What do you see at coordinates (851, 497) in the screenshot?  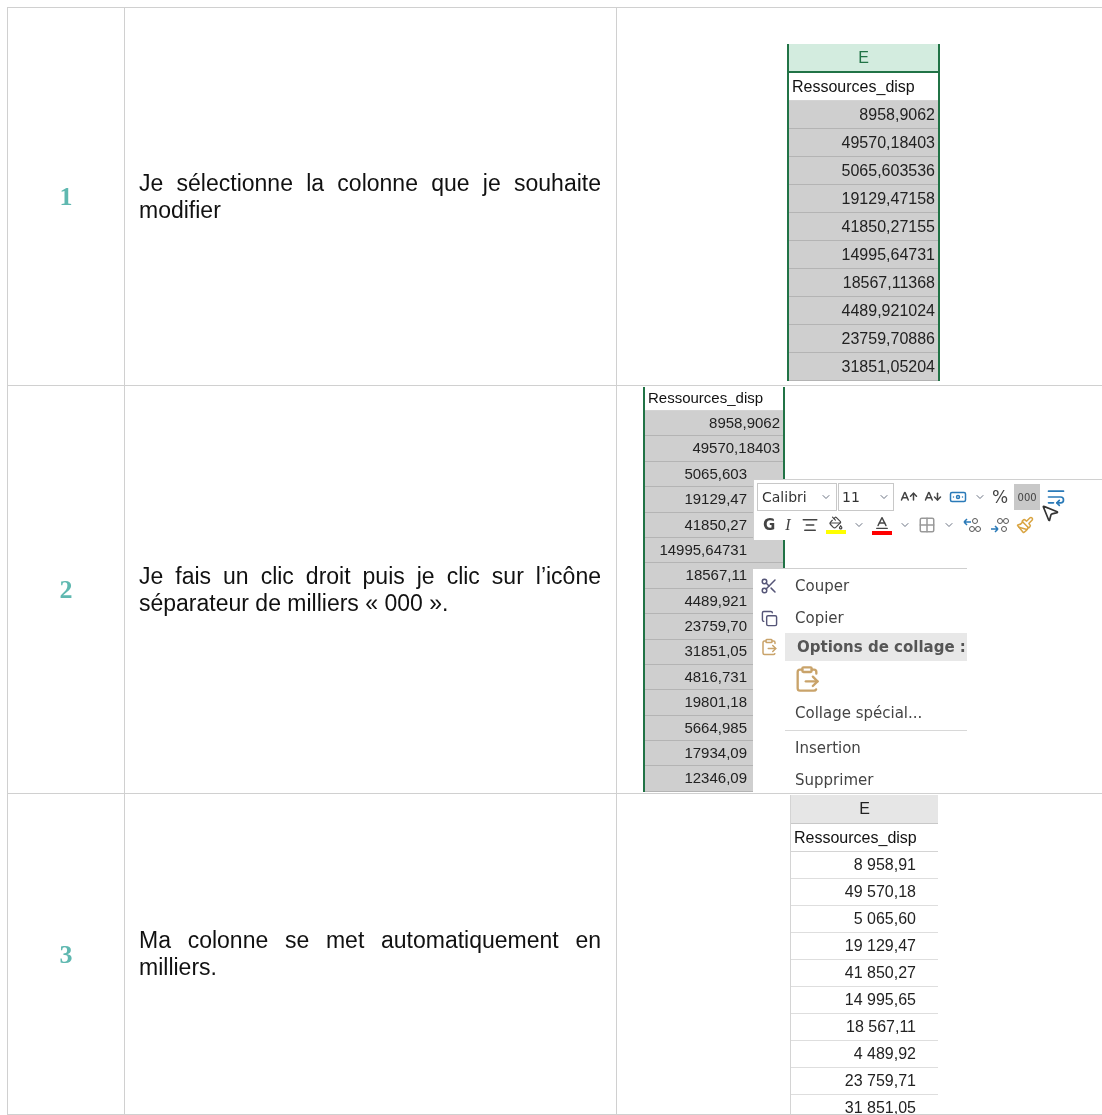 I see `font-size: 11` at bounding box center [851, 497].